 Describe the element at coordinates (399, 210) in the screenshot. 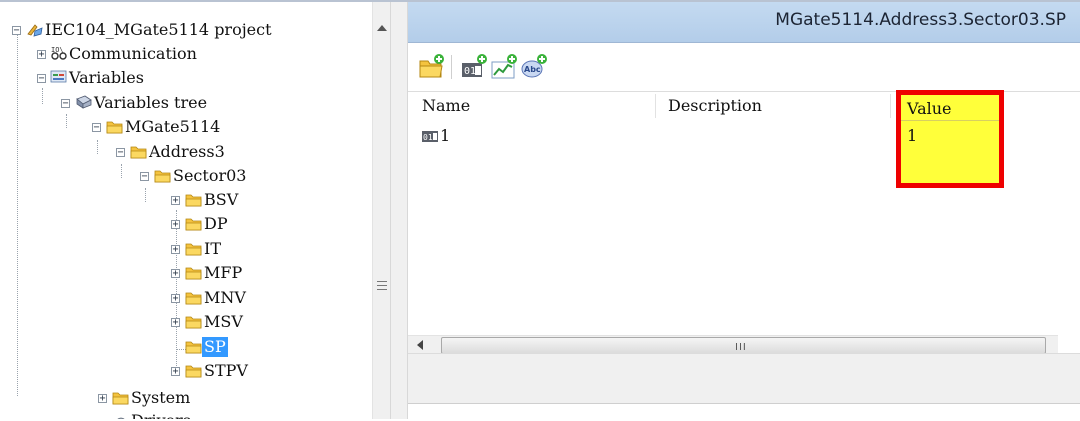

I see `pane-splitter` at that location.